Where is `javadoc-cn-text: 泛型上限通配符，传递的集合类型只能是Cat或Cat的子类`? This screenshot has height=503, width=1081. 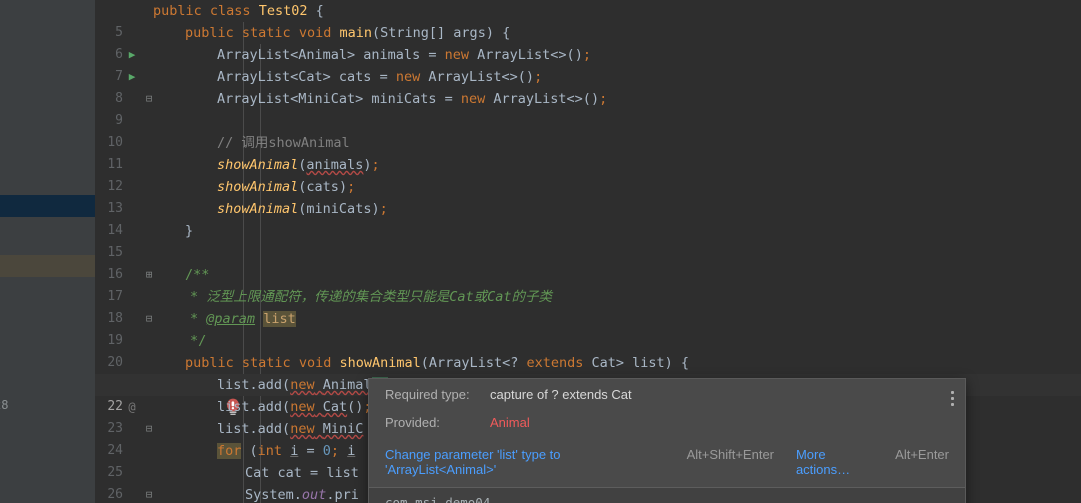 javadoc-cn-text: 泛型上限通配符，传递的集合类型只能是Cat或Cat的子类 is located at coordinates (379, 297).